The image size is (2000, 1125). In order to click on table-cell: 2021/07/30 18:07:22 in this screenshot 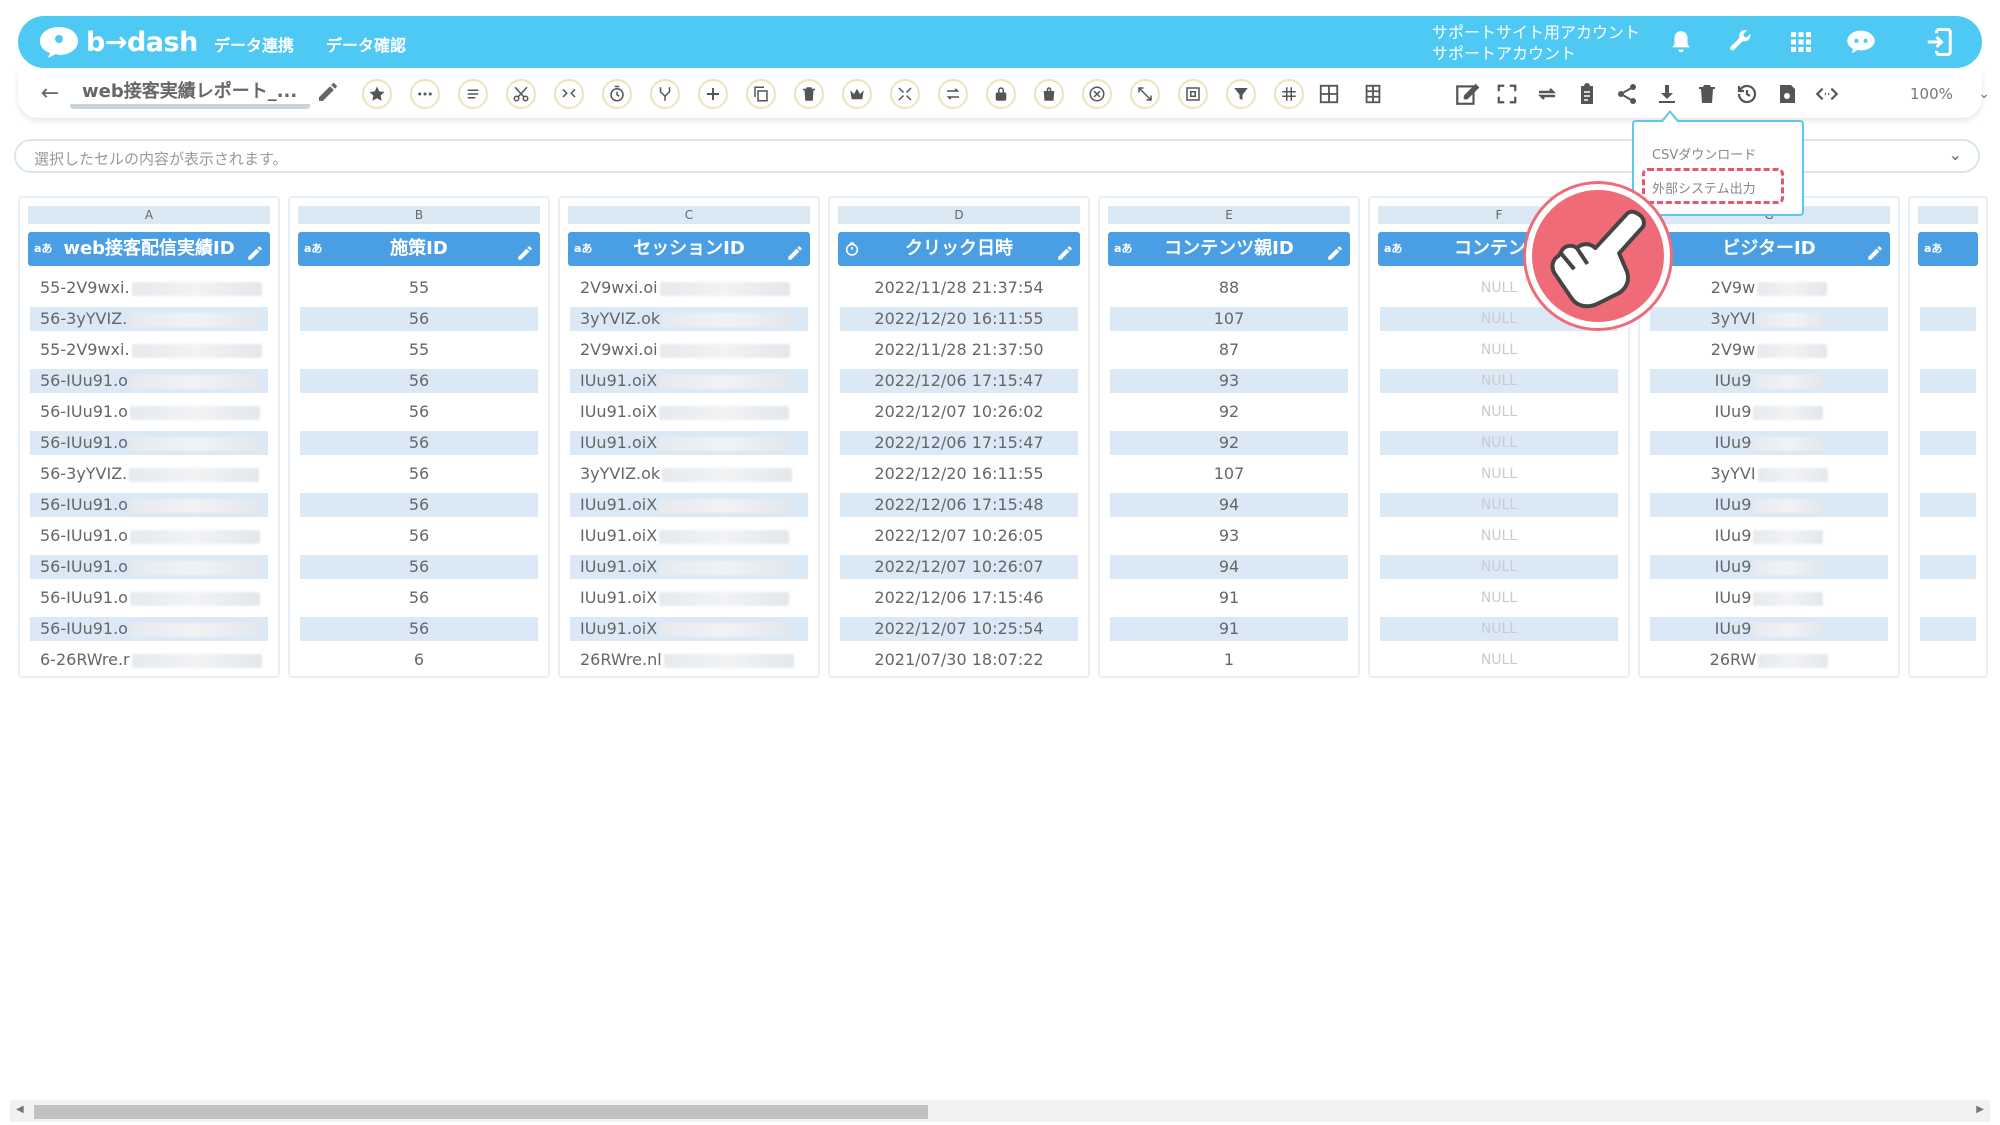, I will do `click(959, 660)`.